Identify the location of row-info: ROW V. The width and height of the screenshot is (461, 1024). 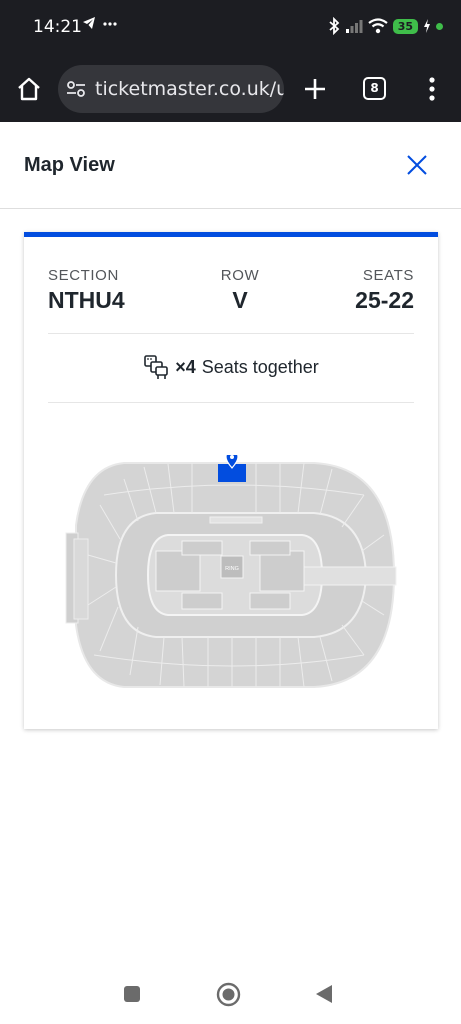
(240, 290).